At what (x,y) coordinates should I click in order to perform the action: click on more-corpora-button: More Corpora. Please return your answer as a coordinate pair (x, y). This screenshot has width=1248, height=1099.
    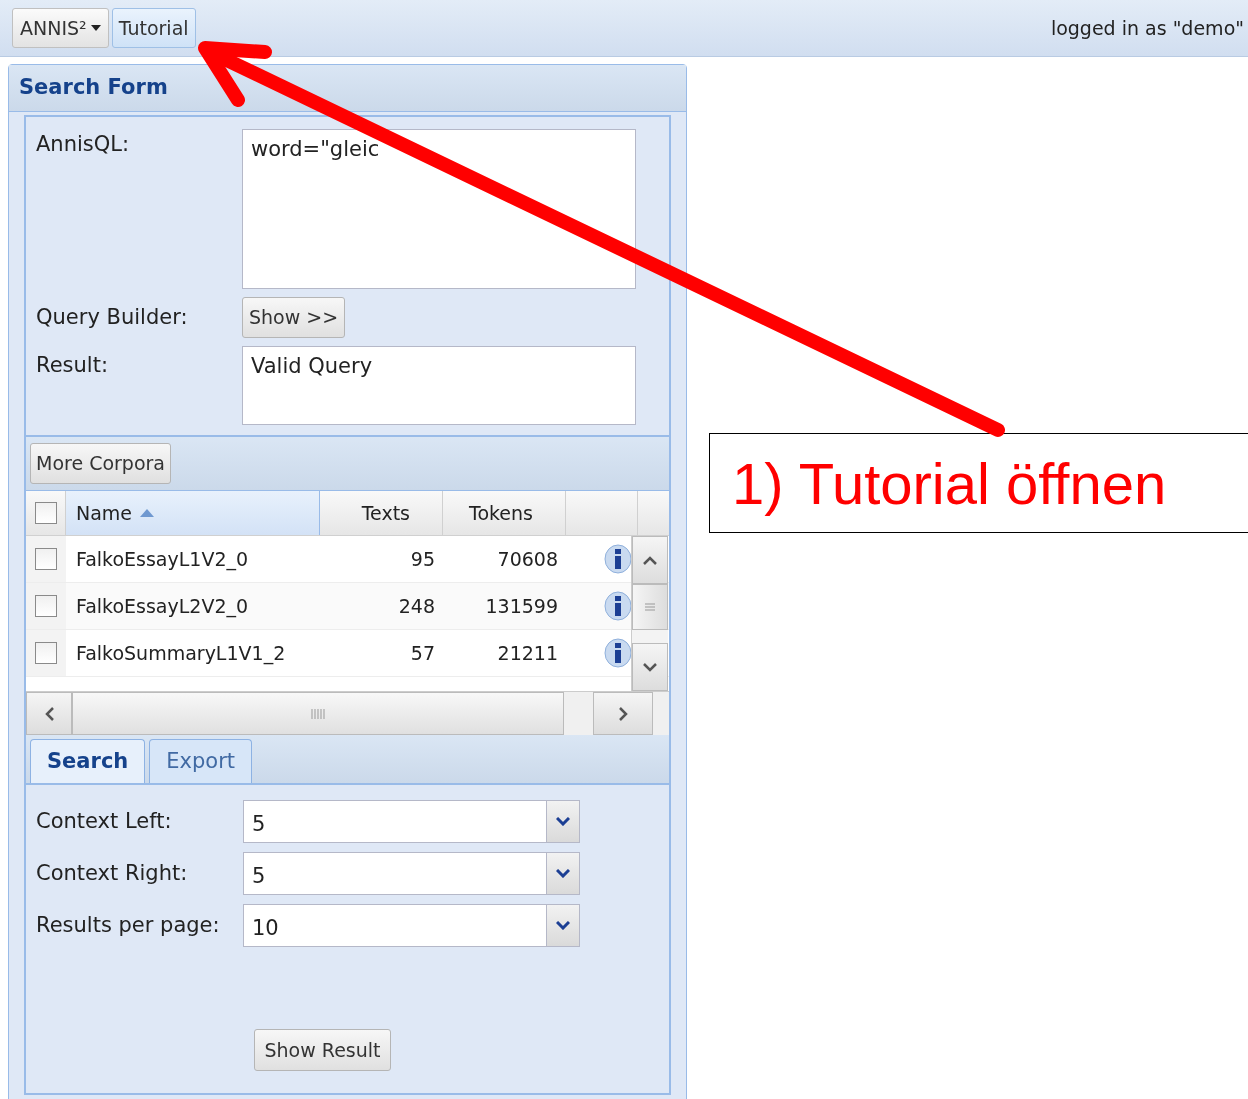
    Looking at the image, I should click on (100, 463).